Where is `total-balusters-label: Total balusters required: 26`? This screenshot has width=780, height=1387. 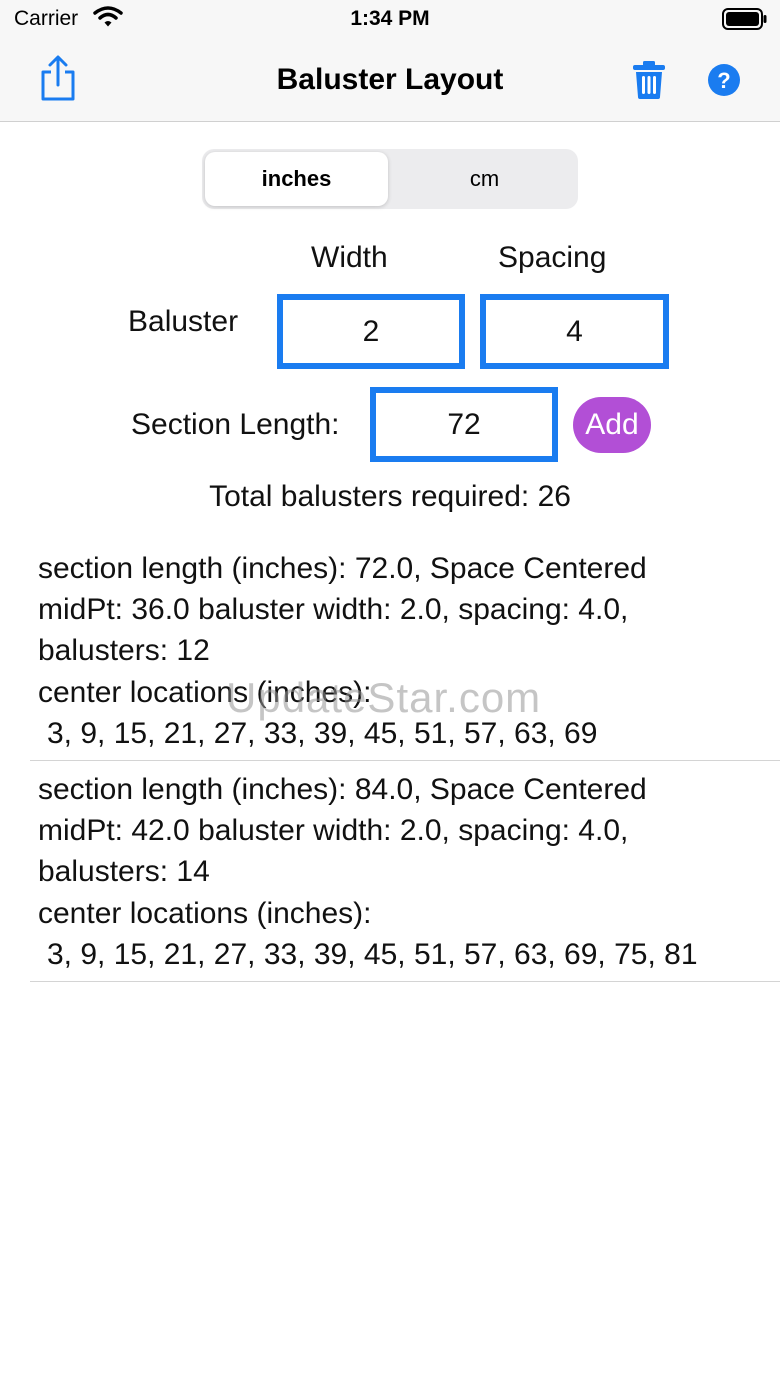
total-balusters-label: Total balusters required: 26 is located at coordinates (390, 496).